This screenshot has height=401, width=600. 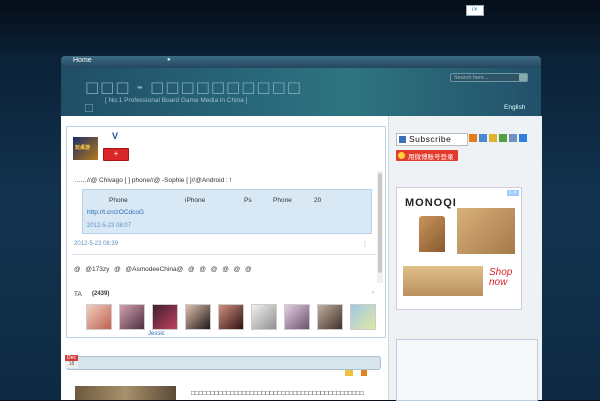 I want to click on verified-icon: V, so click(x=115, y=136).